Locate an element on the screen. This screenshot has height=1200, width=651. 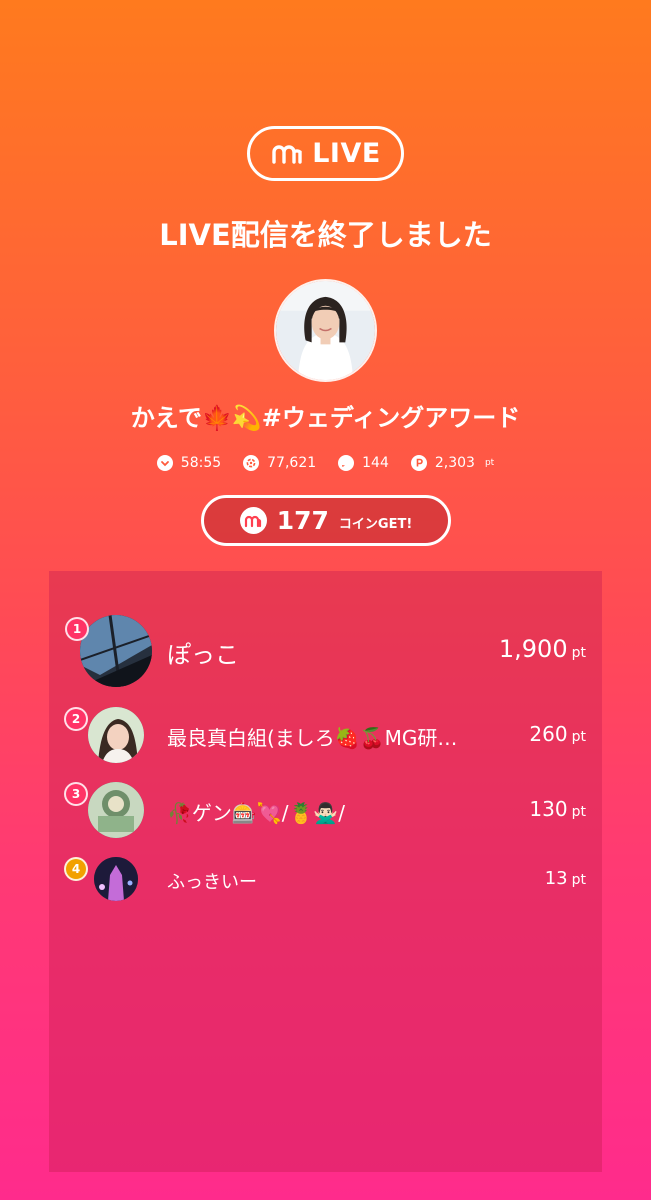
stat-points: 2,303 pt is located at coordinates (452, 463).